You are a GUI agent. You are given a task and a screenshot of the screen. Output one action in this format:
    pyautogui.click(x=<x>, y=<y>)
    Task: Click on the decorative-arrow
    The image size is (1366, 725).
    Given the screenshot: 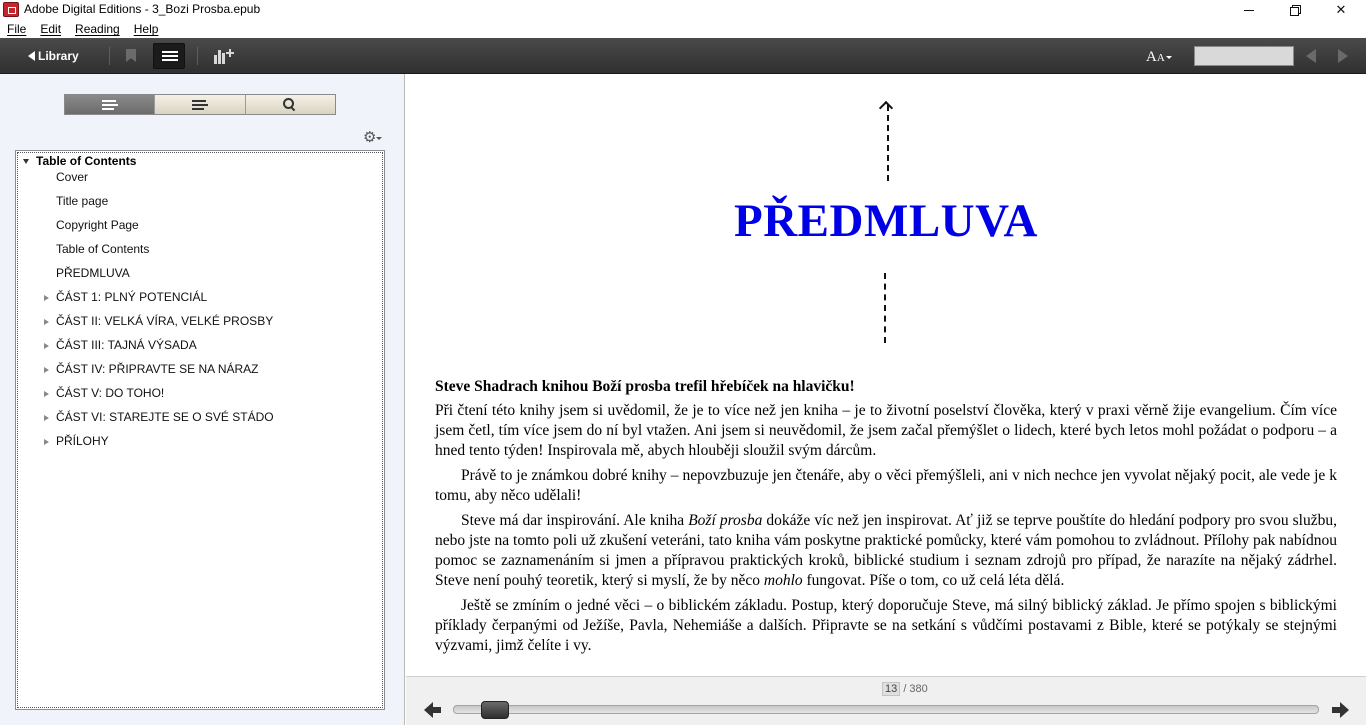 What is the action you would take?
    pyautogui.click(x=886, y=140)
    